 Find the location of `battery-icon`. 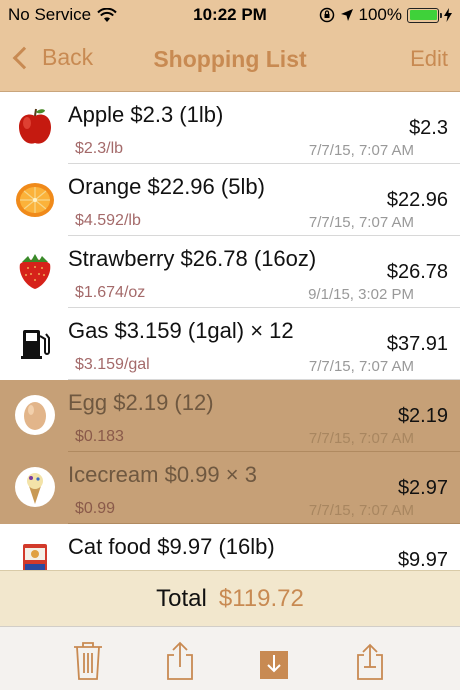

battery-icon is located at coordinates (424, 15).